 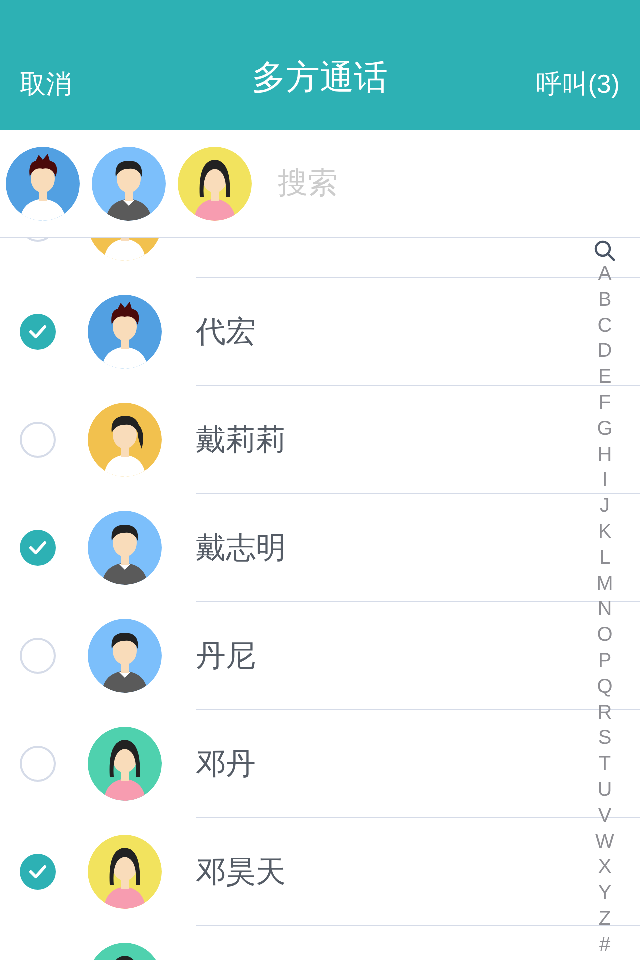 What do you see at coordinates (80, 84) in the screenshot?
I see `cancel-button: 取消` at bounding box center [80, 84].